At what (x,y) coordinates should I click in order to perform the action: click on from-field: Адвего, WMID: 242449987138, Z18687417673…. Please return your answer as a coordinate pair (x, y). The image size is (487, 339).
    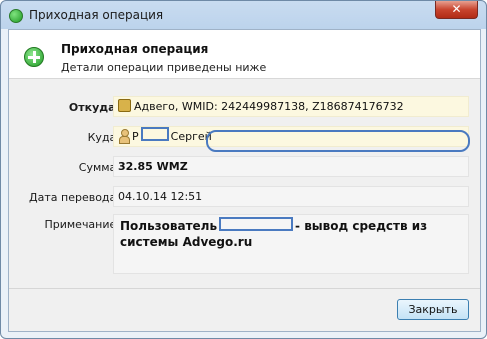
    Looking at the image, I should click on (291, 106).